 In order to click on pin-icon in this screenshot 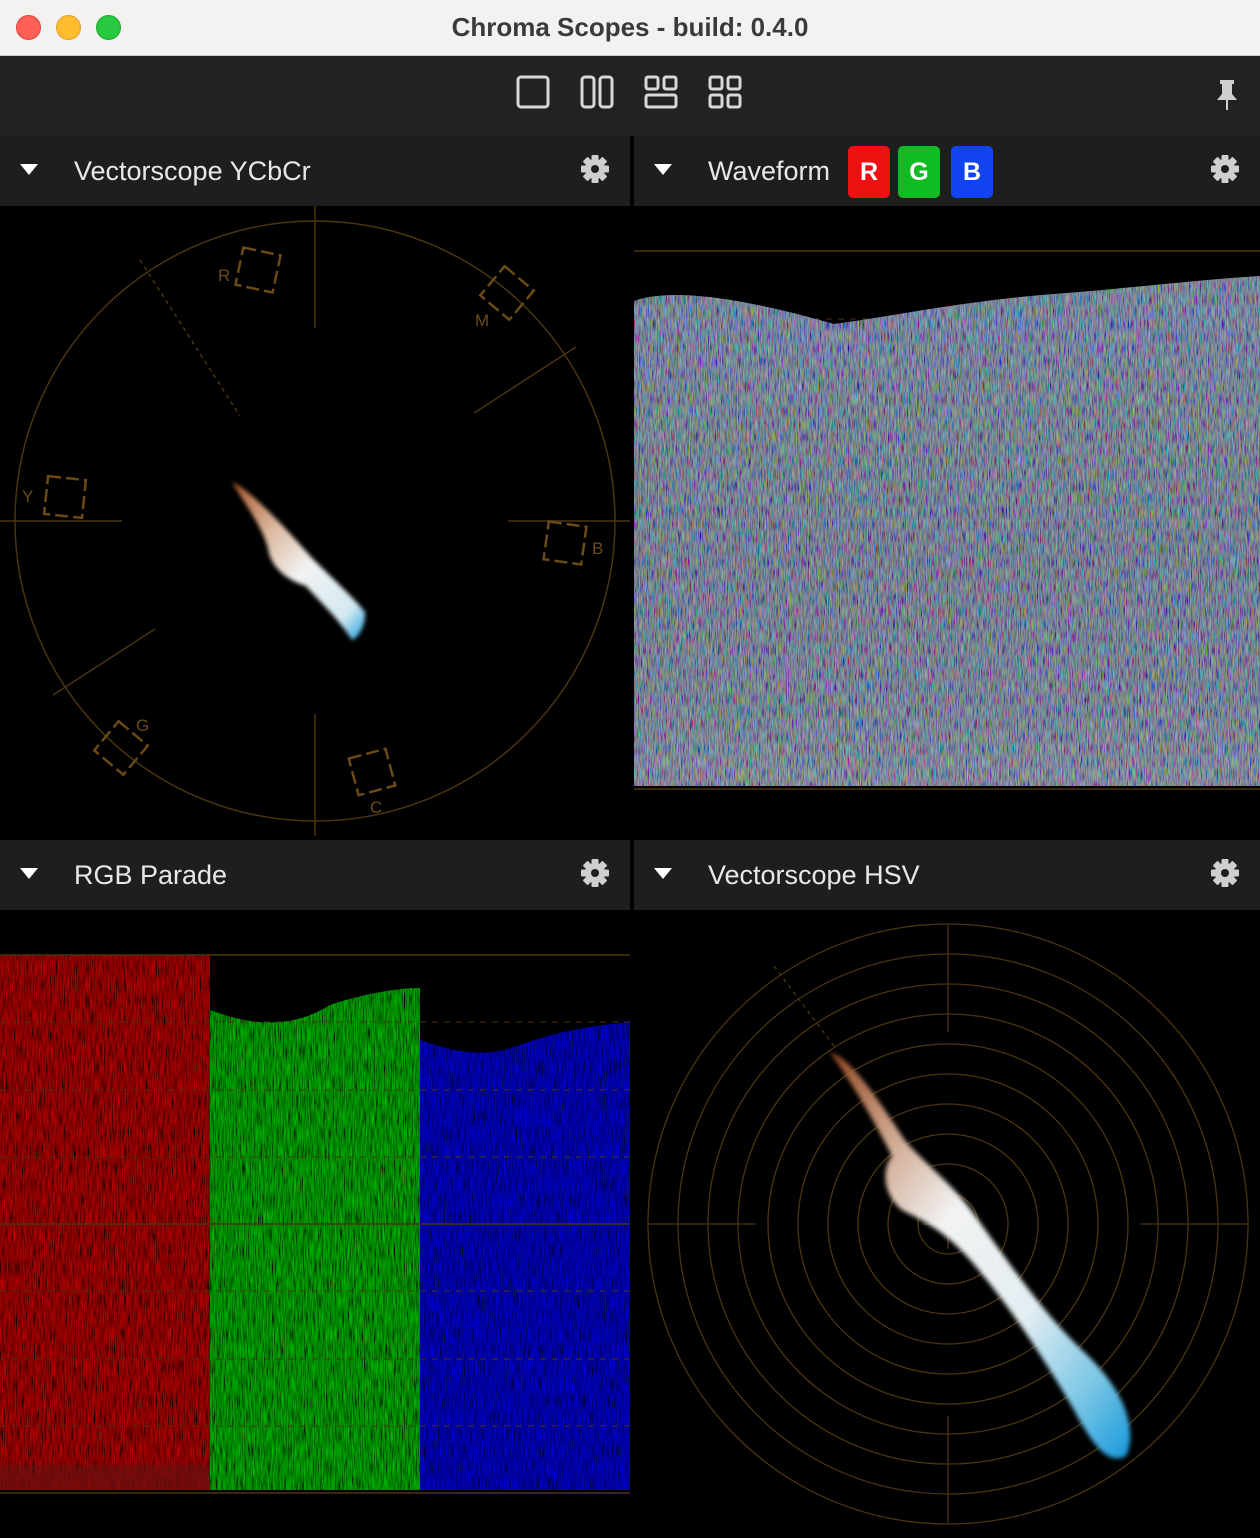, I will do `click(1227, 95)`.